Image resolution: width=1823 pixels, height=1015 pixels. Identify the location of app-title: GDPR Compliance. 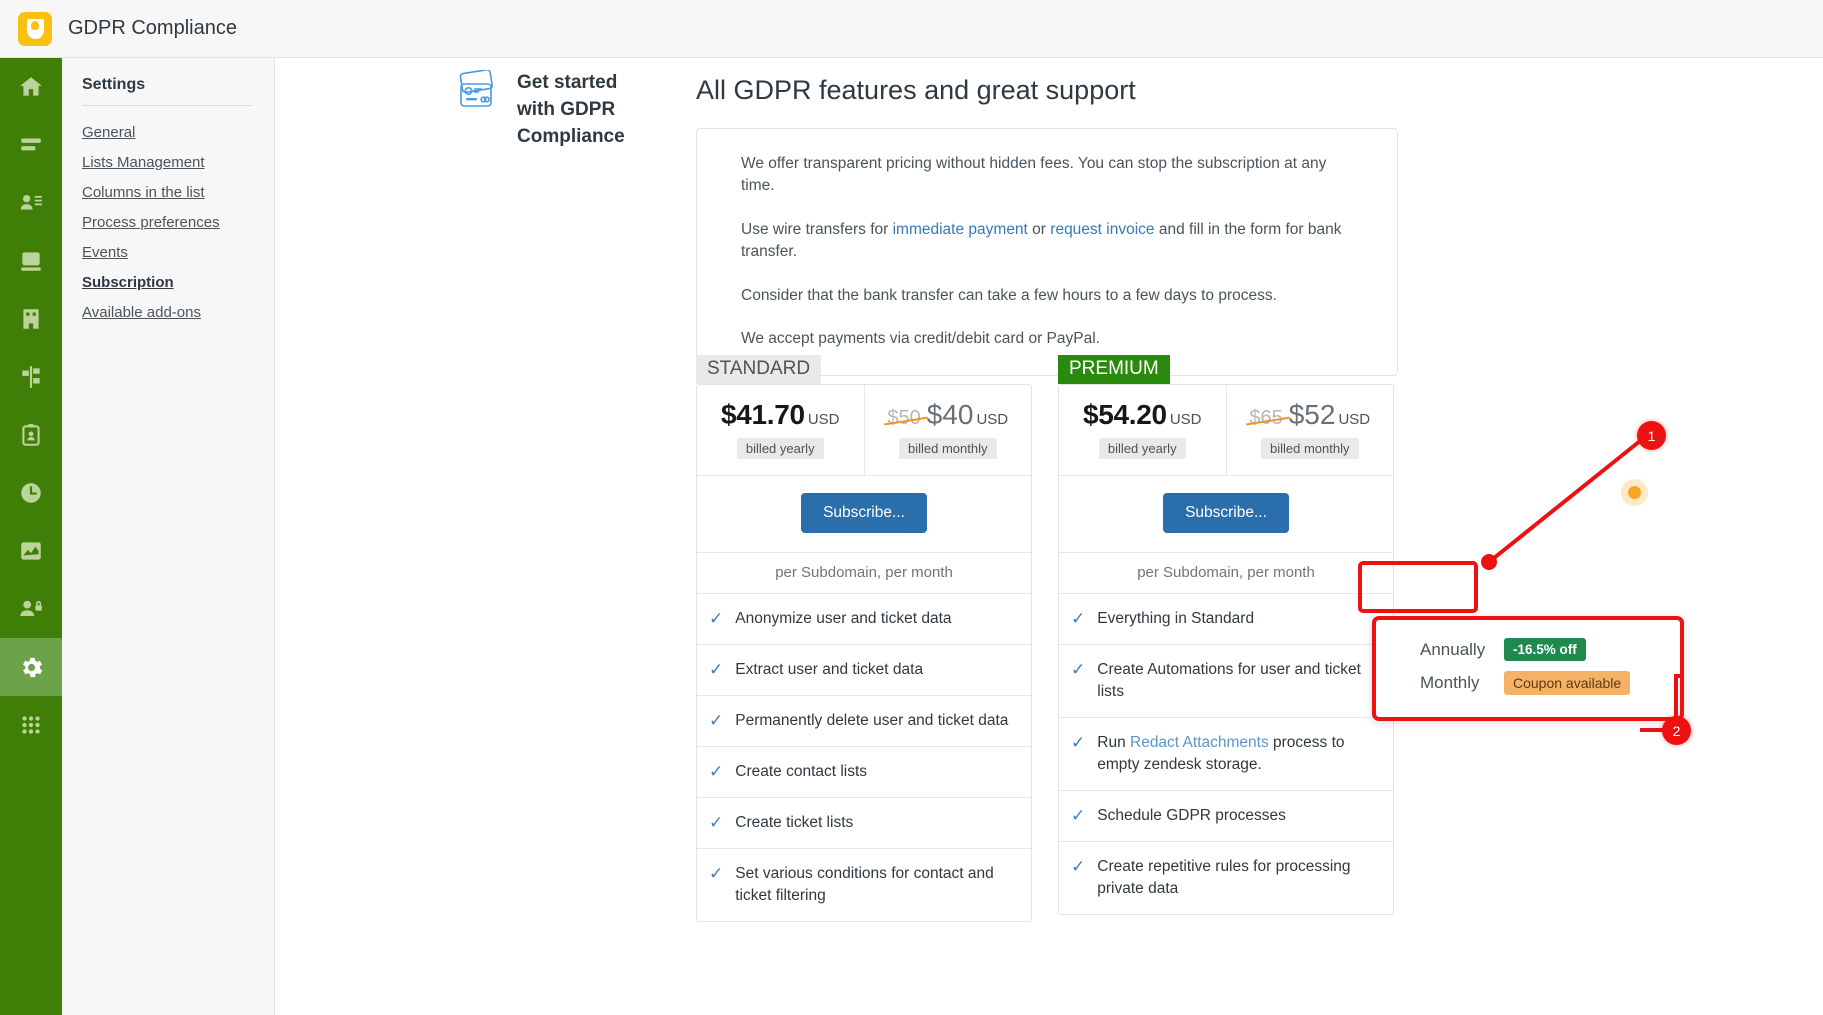
(152, 28).